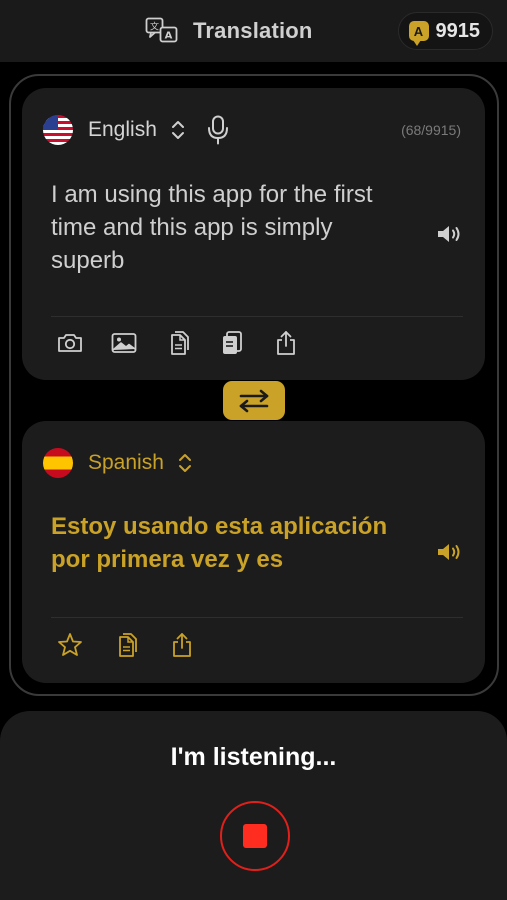 The width and height of the screenshot is (507, 900). Describe the element at coordinates (161, 30) in the screenshot. I see `translate-icon: 文 A` at that location.